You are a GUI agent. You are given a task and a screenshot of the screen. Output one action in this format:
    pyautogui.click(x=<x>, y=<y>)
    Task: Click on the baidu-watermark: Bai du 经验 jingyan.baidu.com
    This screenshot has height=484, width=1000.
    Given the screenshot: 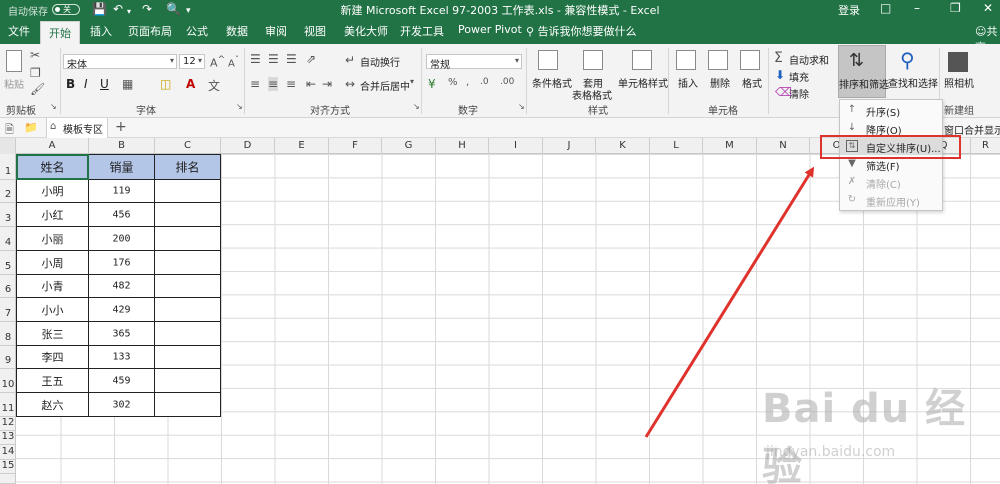 What is the action you would take?
    pyautogui.click(x=872, y=430)
    